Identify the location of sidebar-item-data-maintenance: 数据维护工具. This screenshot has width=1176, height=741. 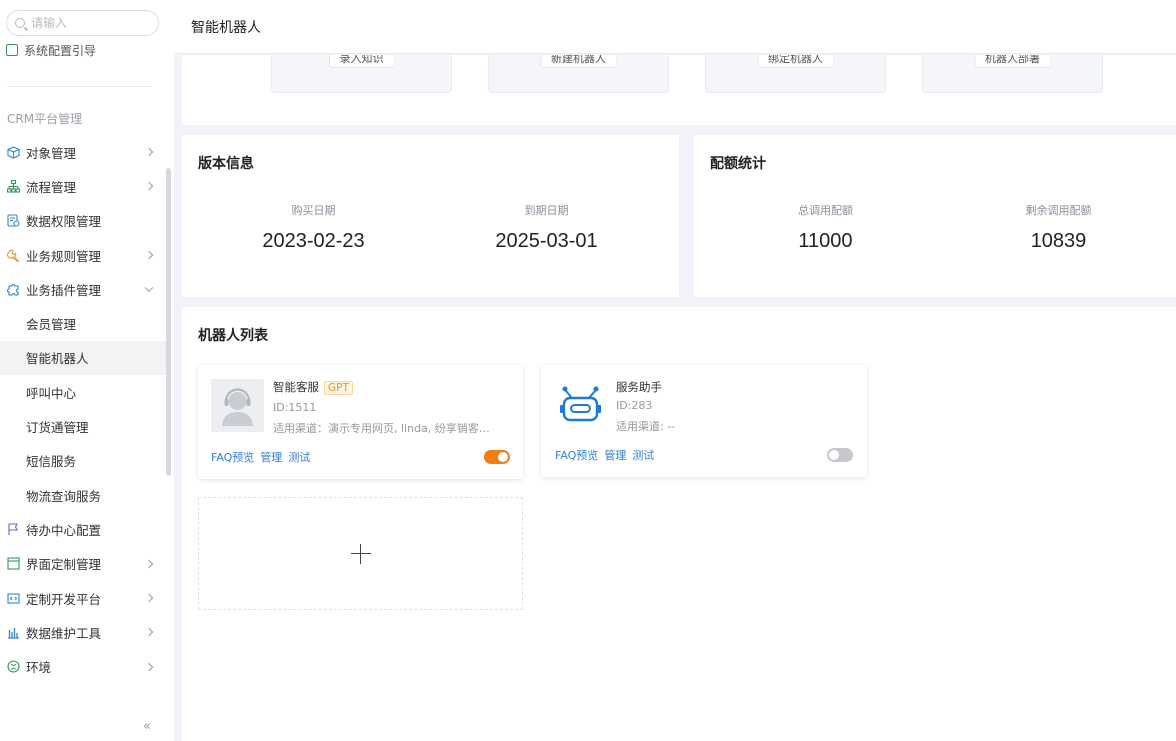
(83, 632).